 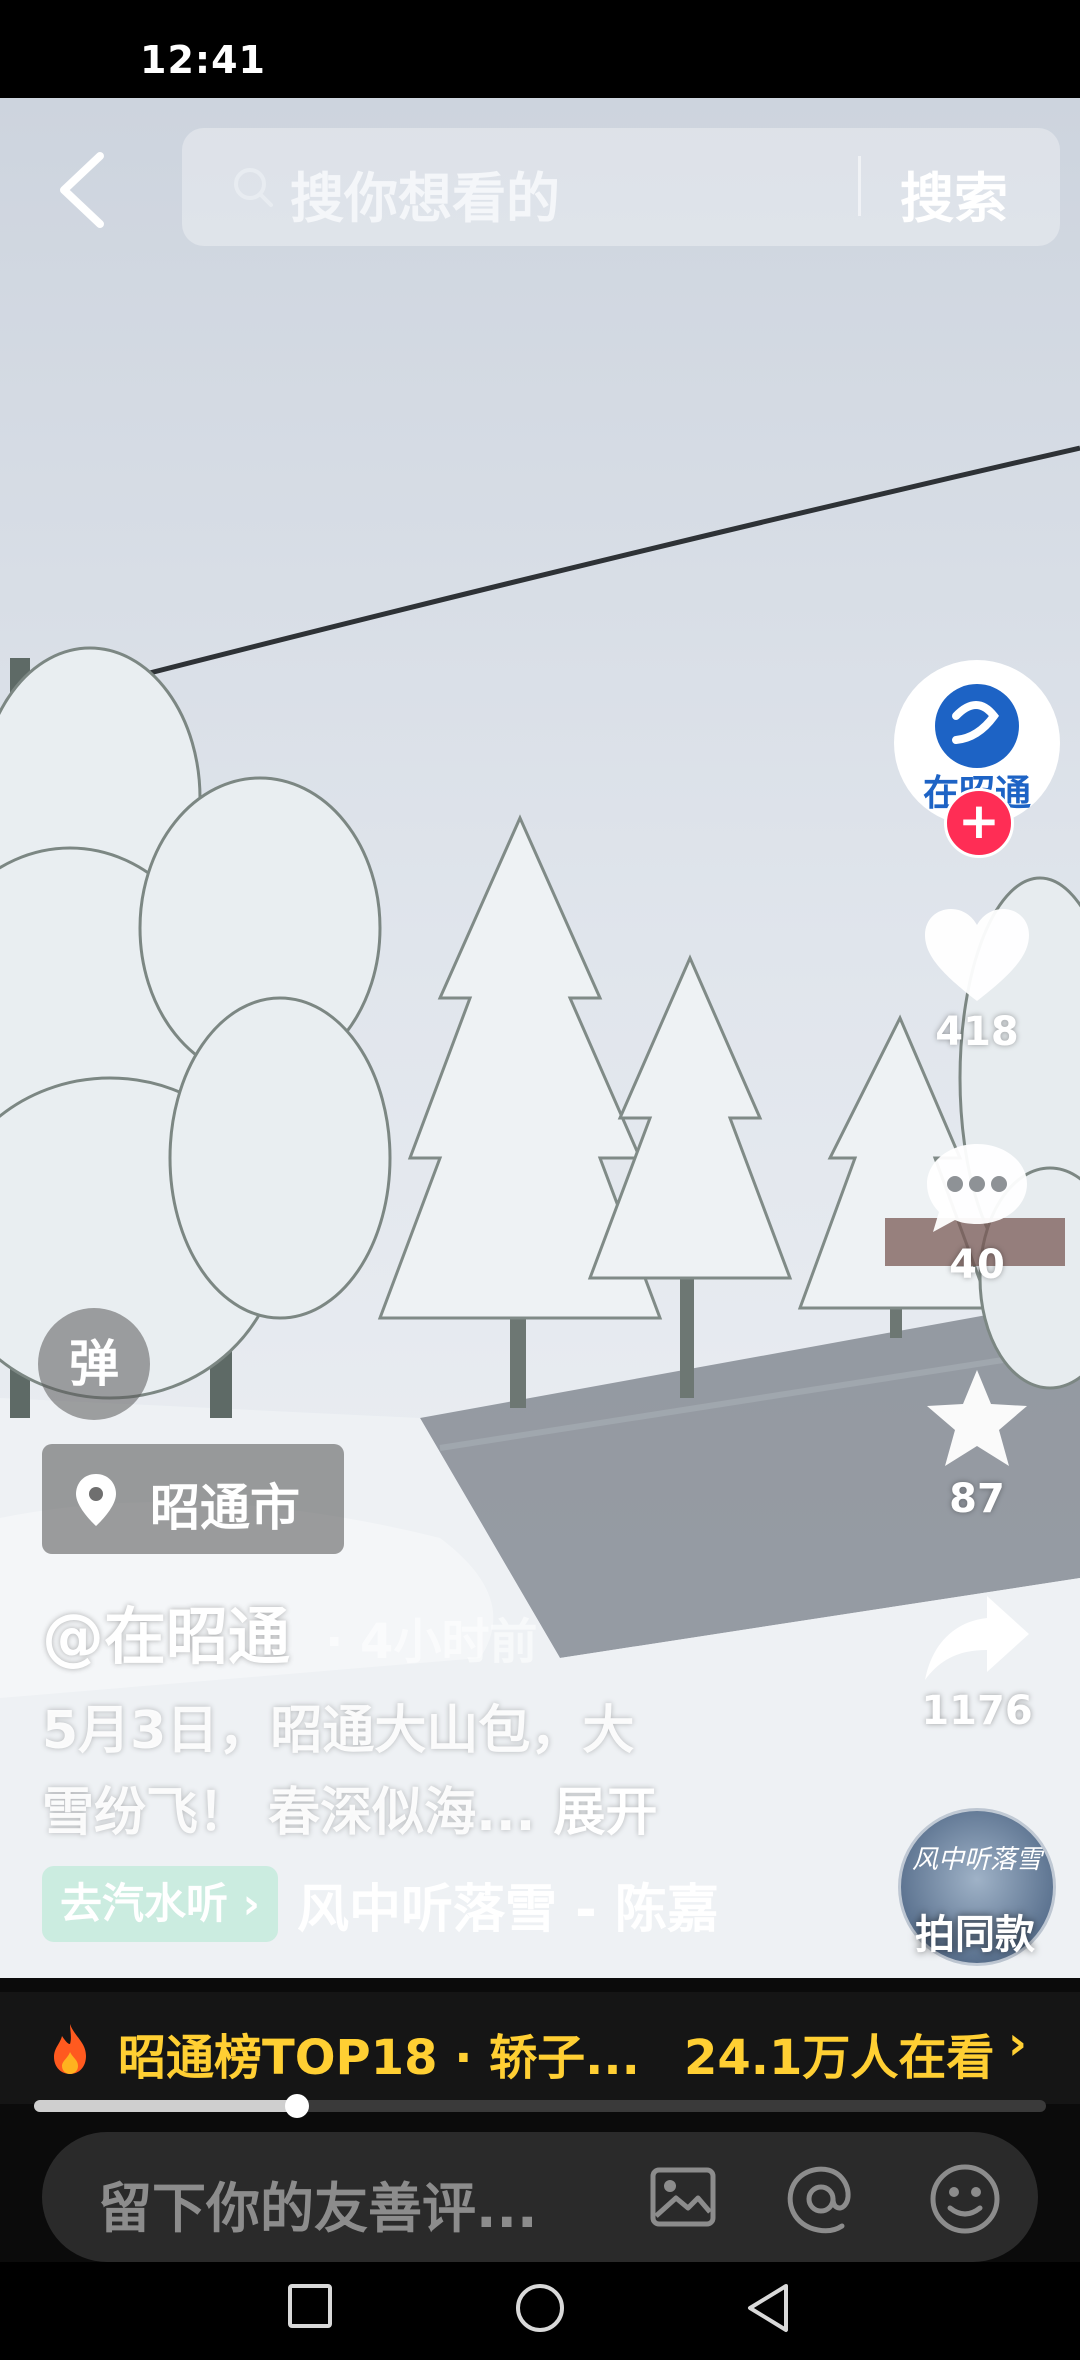 I want to click on home-circle-icon, so click(x=540, y=2308).